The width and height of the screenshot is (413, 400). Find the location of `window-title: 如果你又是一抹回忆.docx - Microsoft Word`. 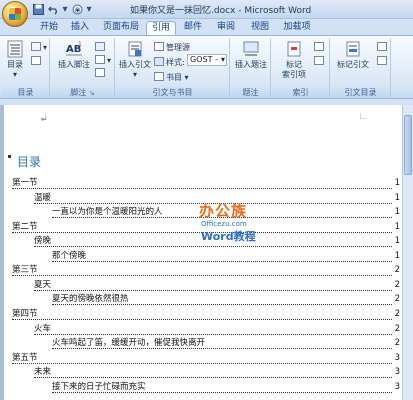

window-title: 如果你又是一抹回忆.docx - Microsoft Word is located at coordinates (221, 11).